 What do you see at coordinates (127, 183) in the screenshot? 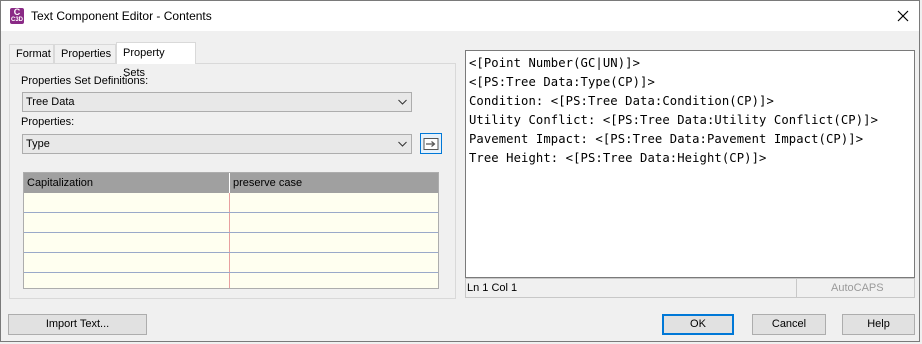
I see `grid-header-capitalization: Capitalization` at bounding box center [127, 183].